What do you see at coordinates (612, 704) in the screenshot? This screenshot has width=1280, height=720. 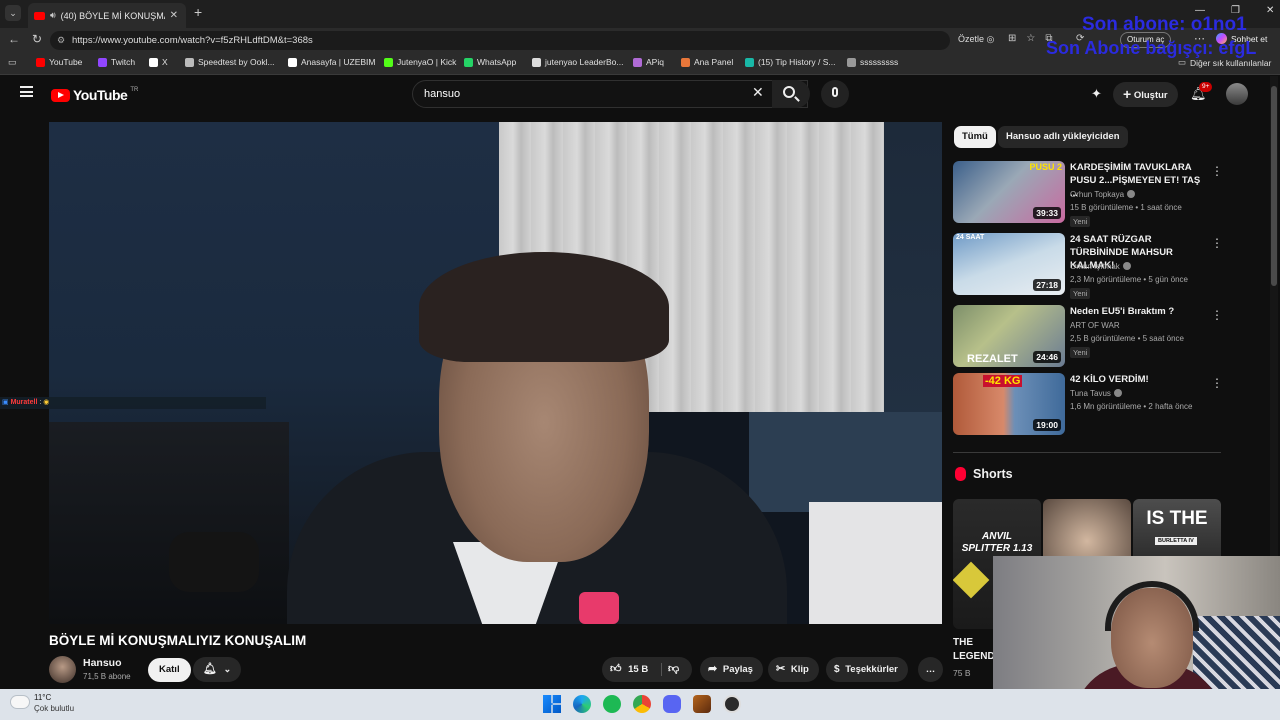 I see `spotify-icon` at bounding box center [612, 704].